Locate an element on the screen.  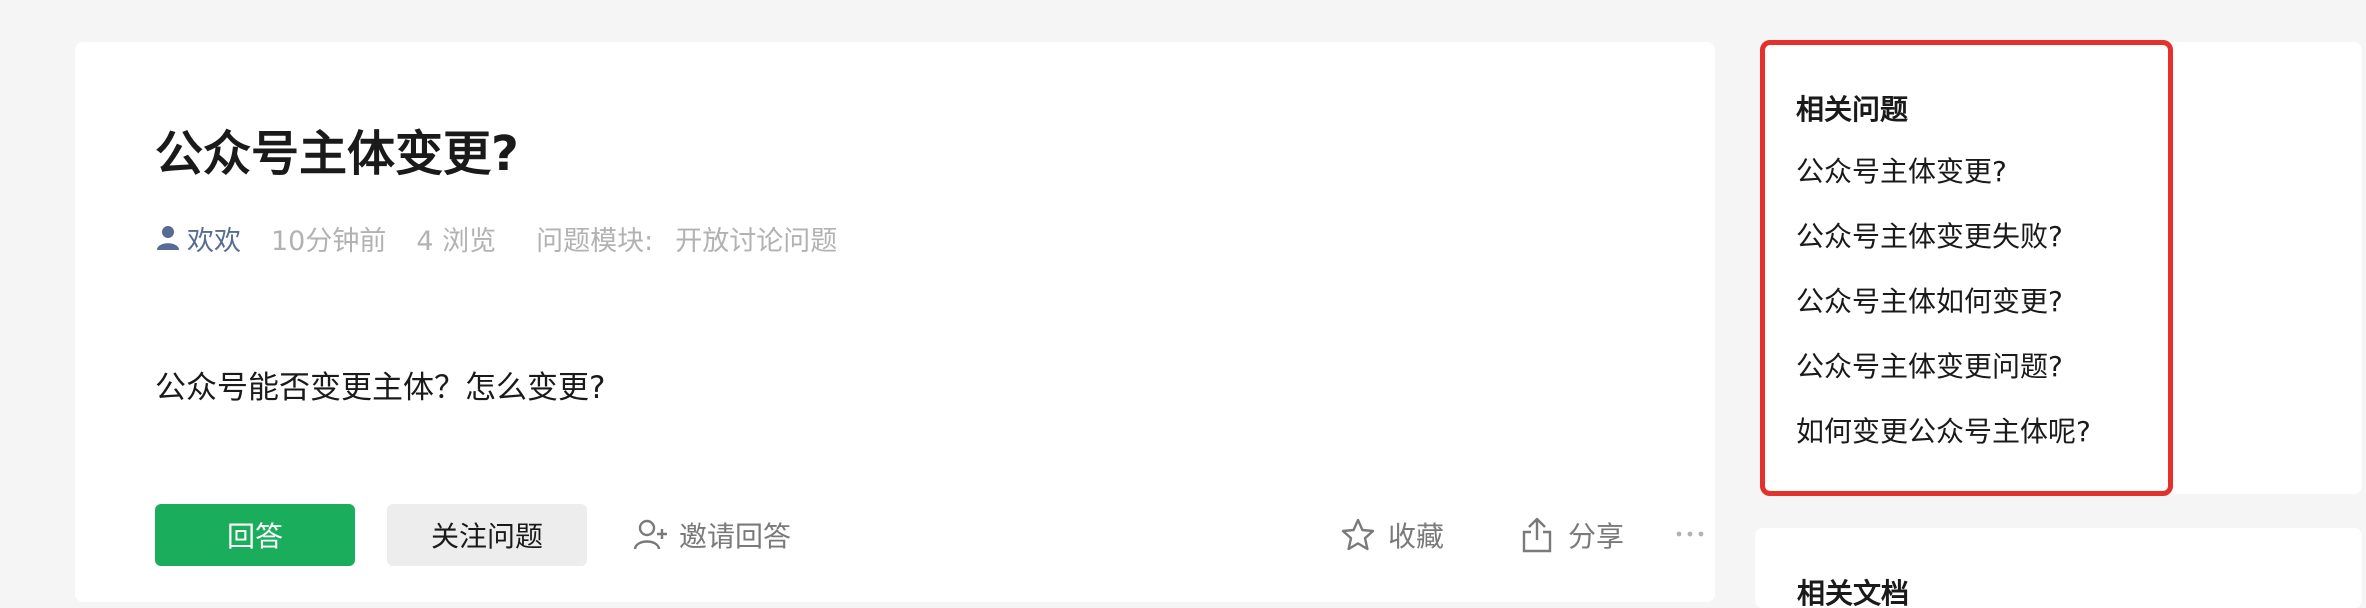
collect-button: 收藏 is located at coordinates (1392, 535).